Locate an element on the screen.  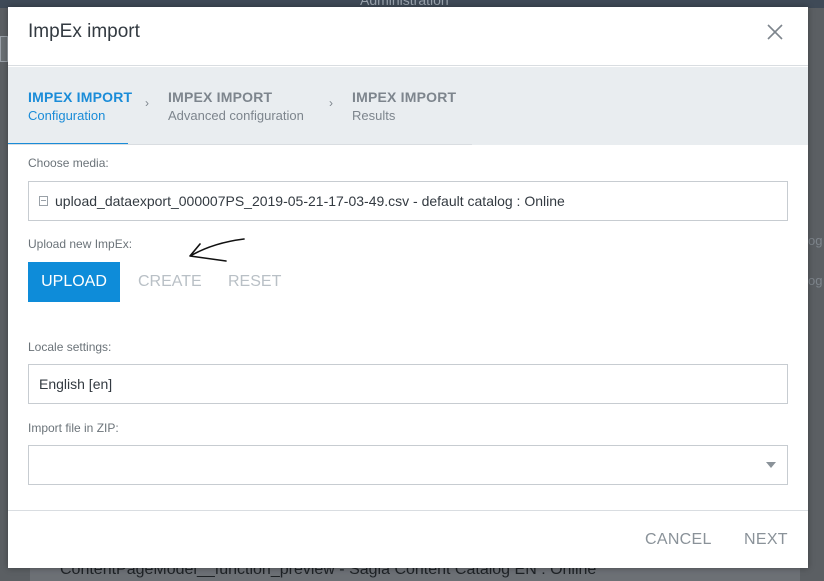
step-subtitle: Configuration is located at coordinates (67, 115).